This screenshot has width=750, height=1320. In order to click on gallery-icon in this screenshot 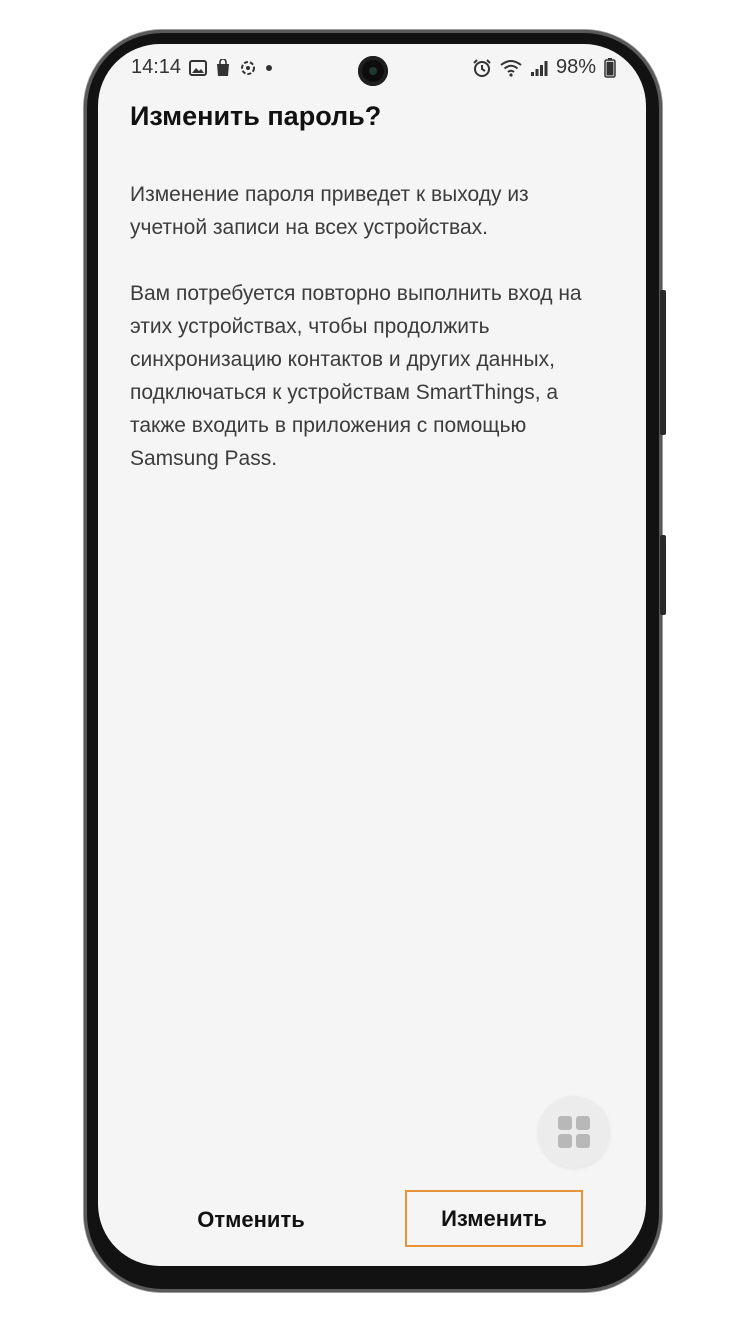, I will do `click(198, 68)`.